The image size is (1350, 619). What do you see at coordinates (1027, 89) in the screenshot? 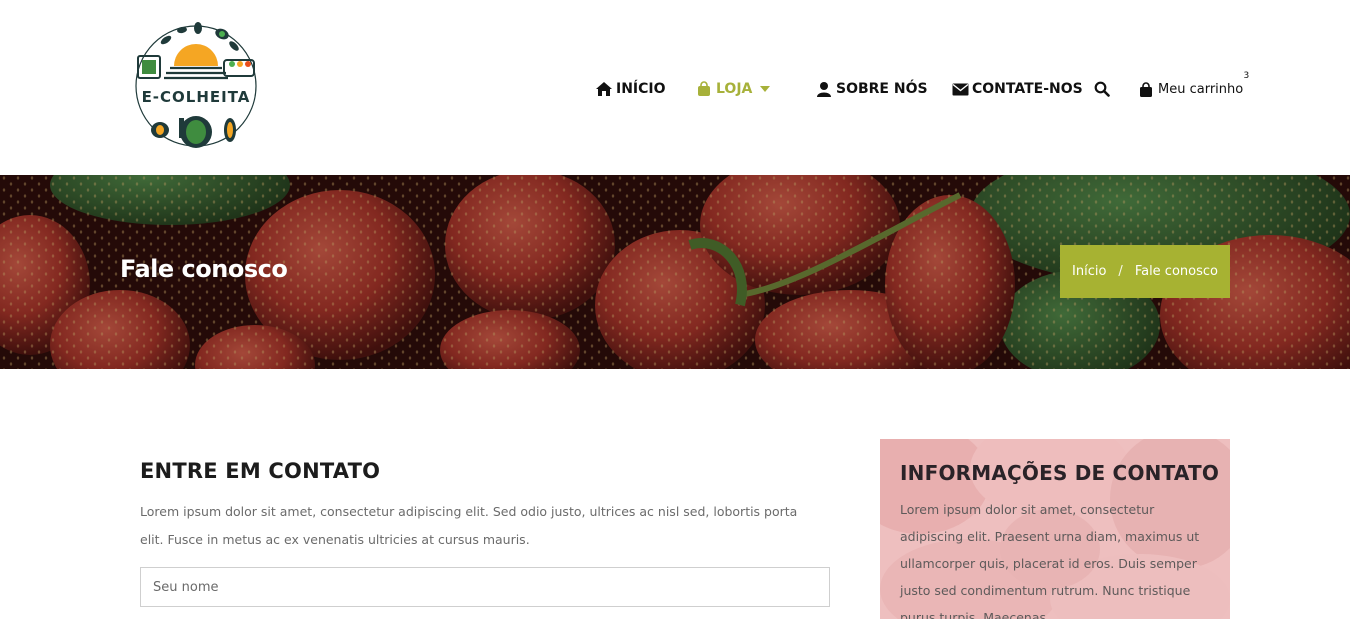
I see `nav-label: CONTATE-NOS` at bounding box center [1027, 89].